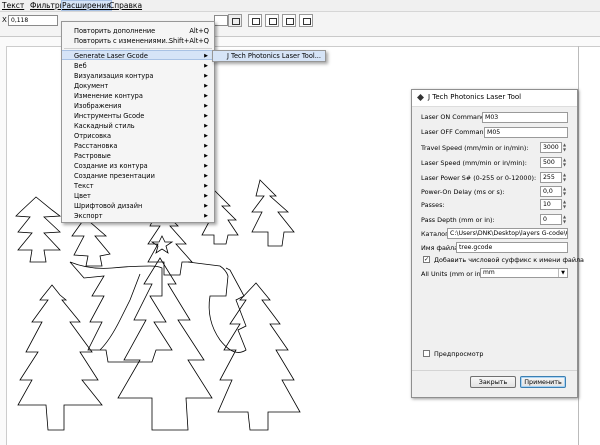  Describe the element at coordinates (551, 204) in the screenshot. I see `passes-input: 10` at that location.